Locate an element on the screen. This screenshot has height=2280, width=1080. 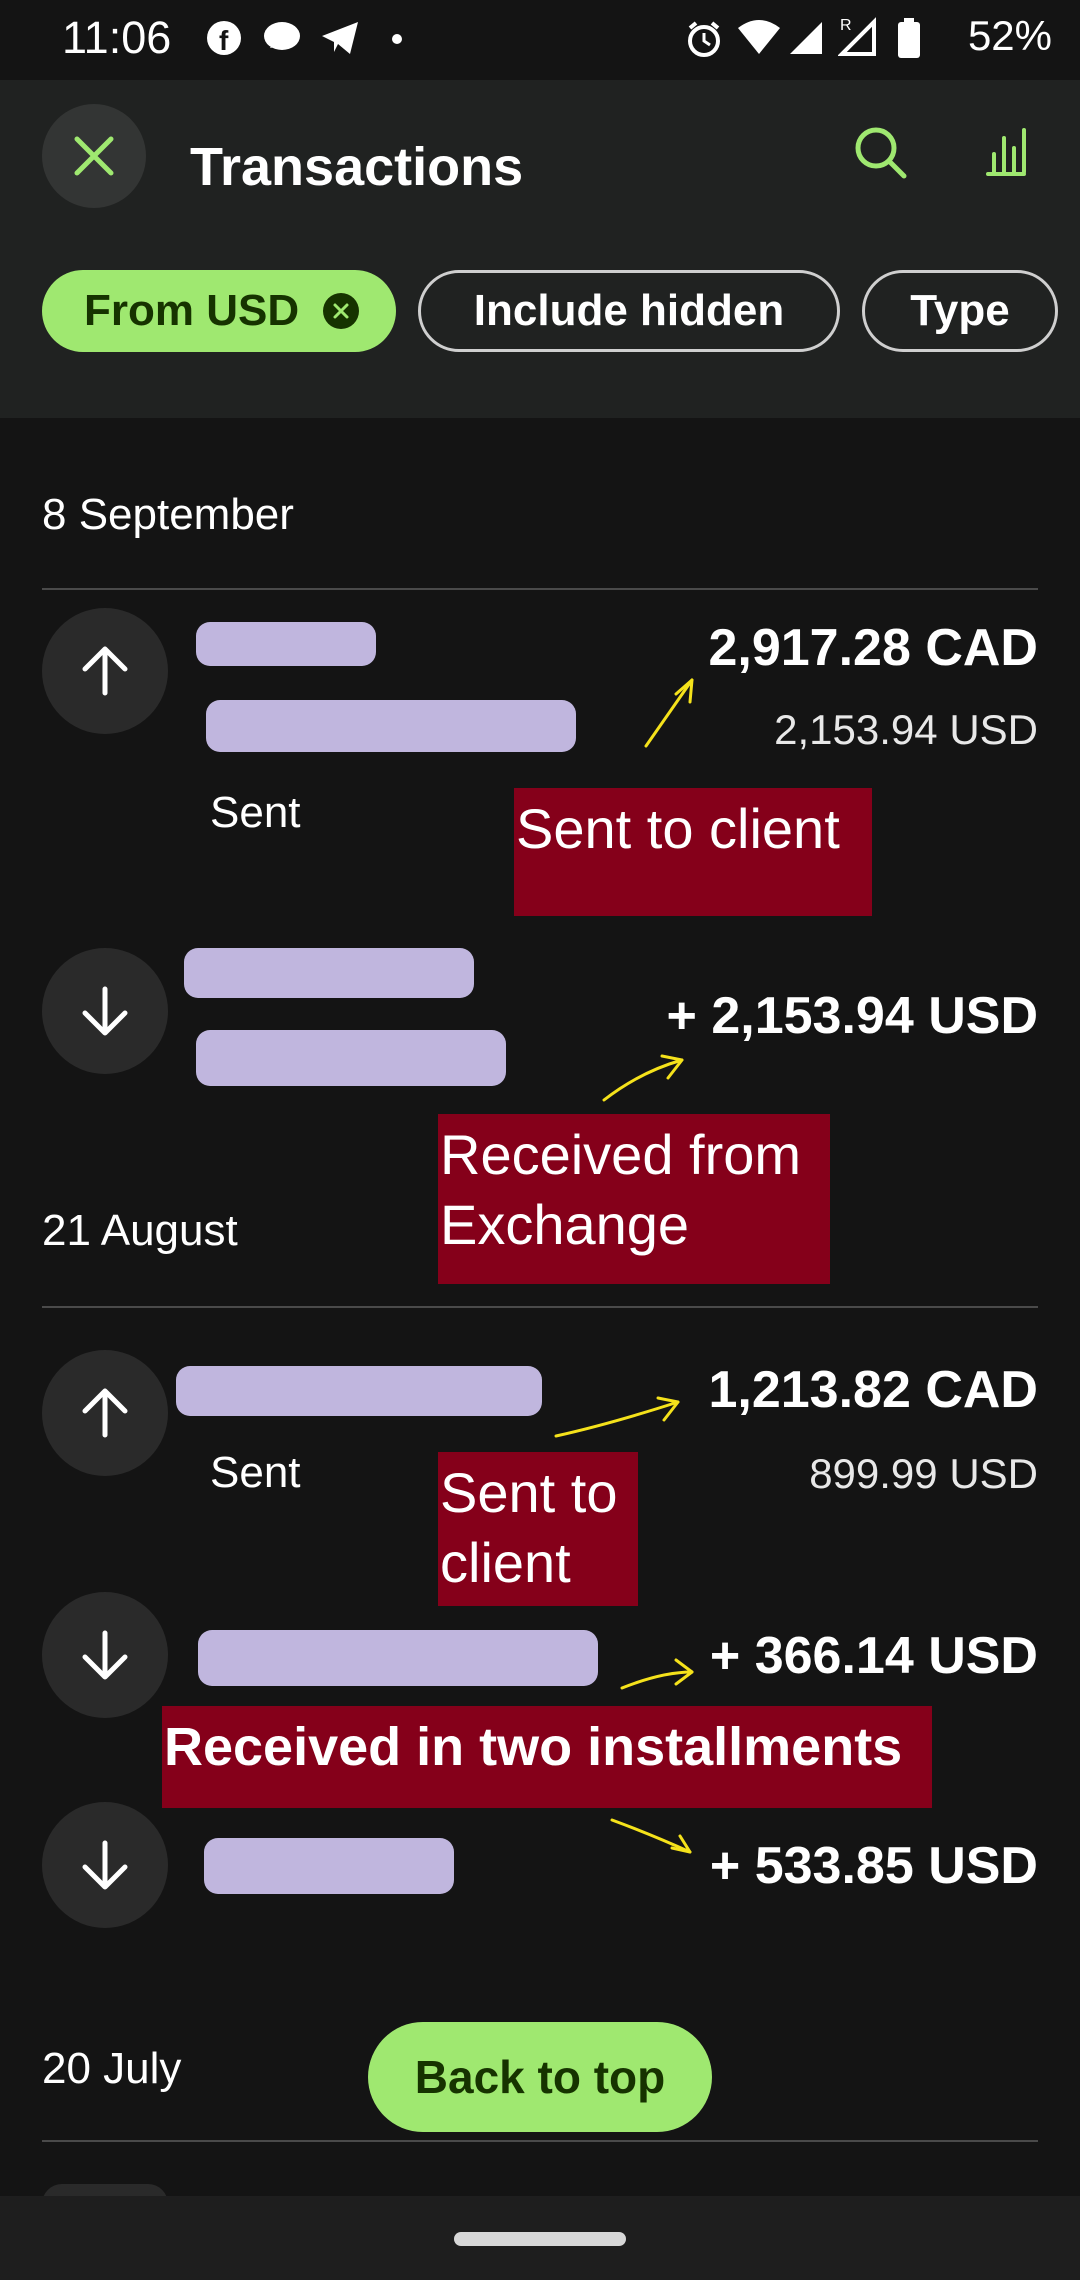
date-header: 8 September is located at coordinates (168, 514).